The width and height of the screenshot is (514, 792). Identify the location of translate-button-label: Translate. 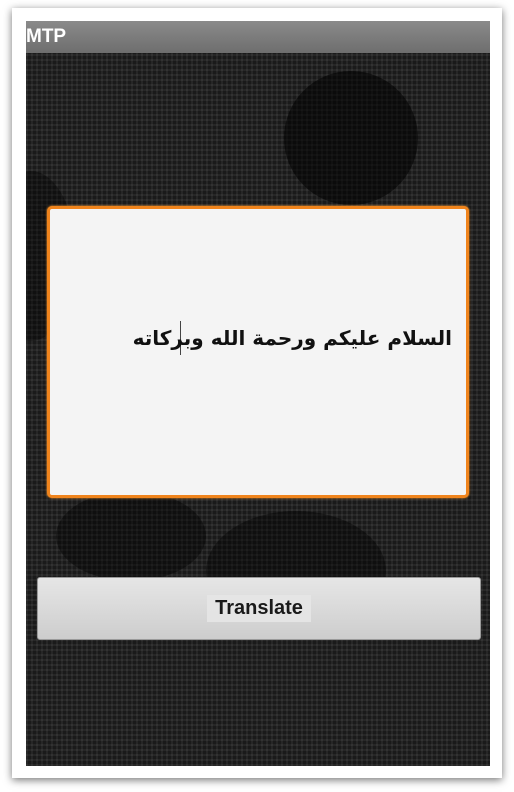
(259, 608).